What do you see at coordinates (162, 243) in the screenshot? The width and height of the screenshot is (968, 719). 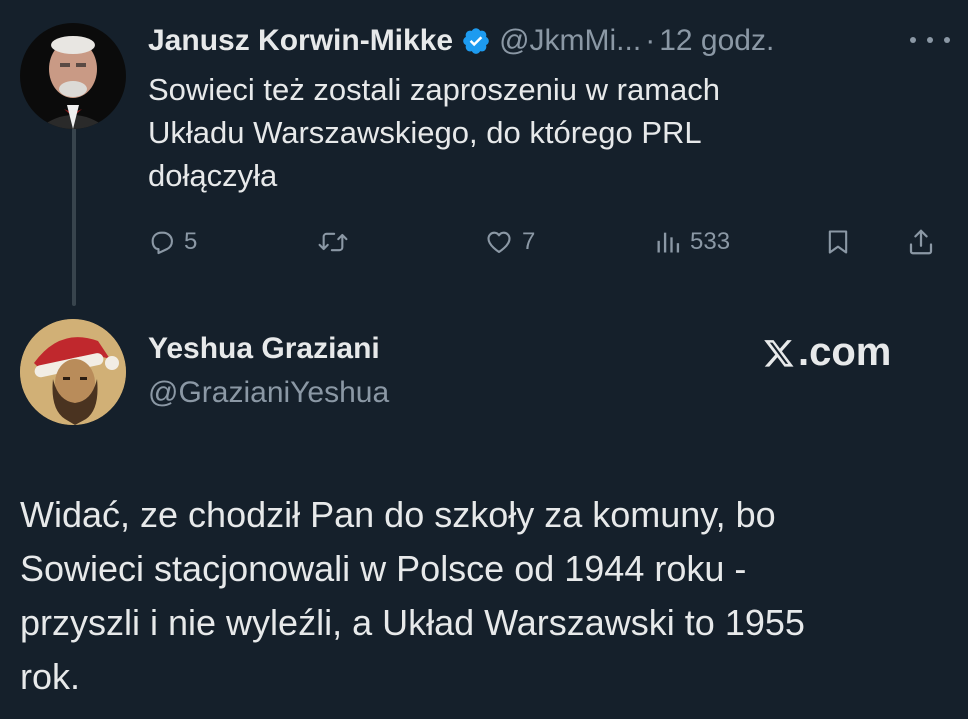 I see `reply-icon` at bounding box center [162, 243].